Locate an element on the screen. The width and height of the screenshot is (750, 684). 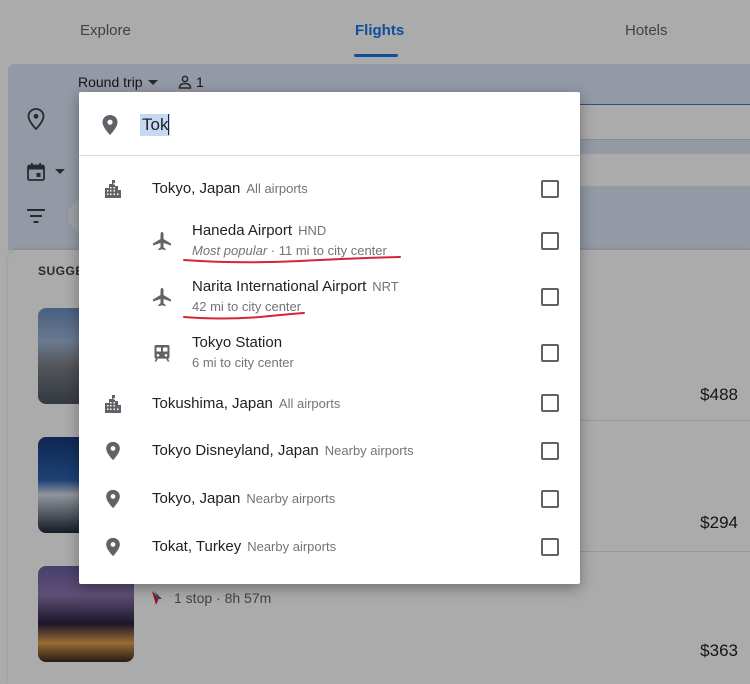
result-row: Tokushima, Japan All airports is located at coordinates (329, 404).